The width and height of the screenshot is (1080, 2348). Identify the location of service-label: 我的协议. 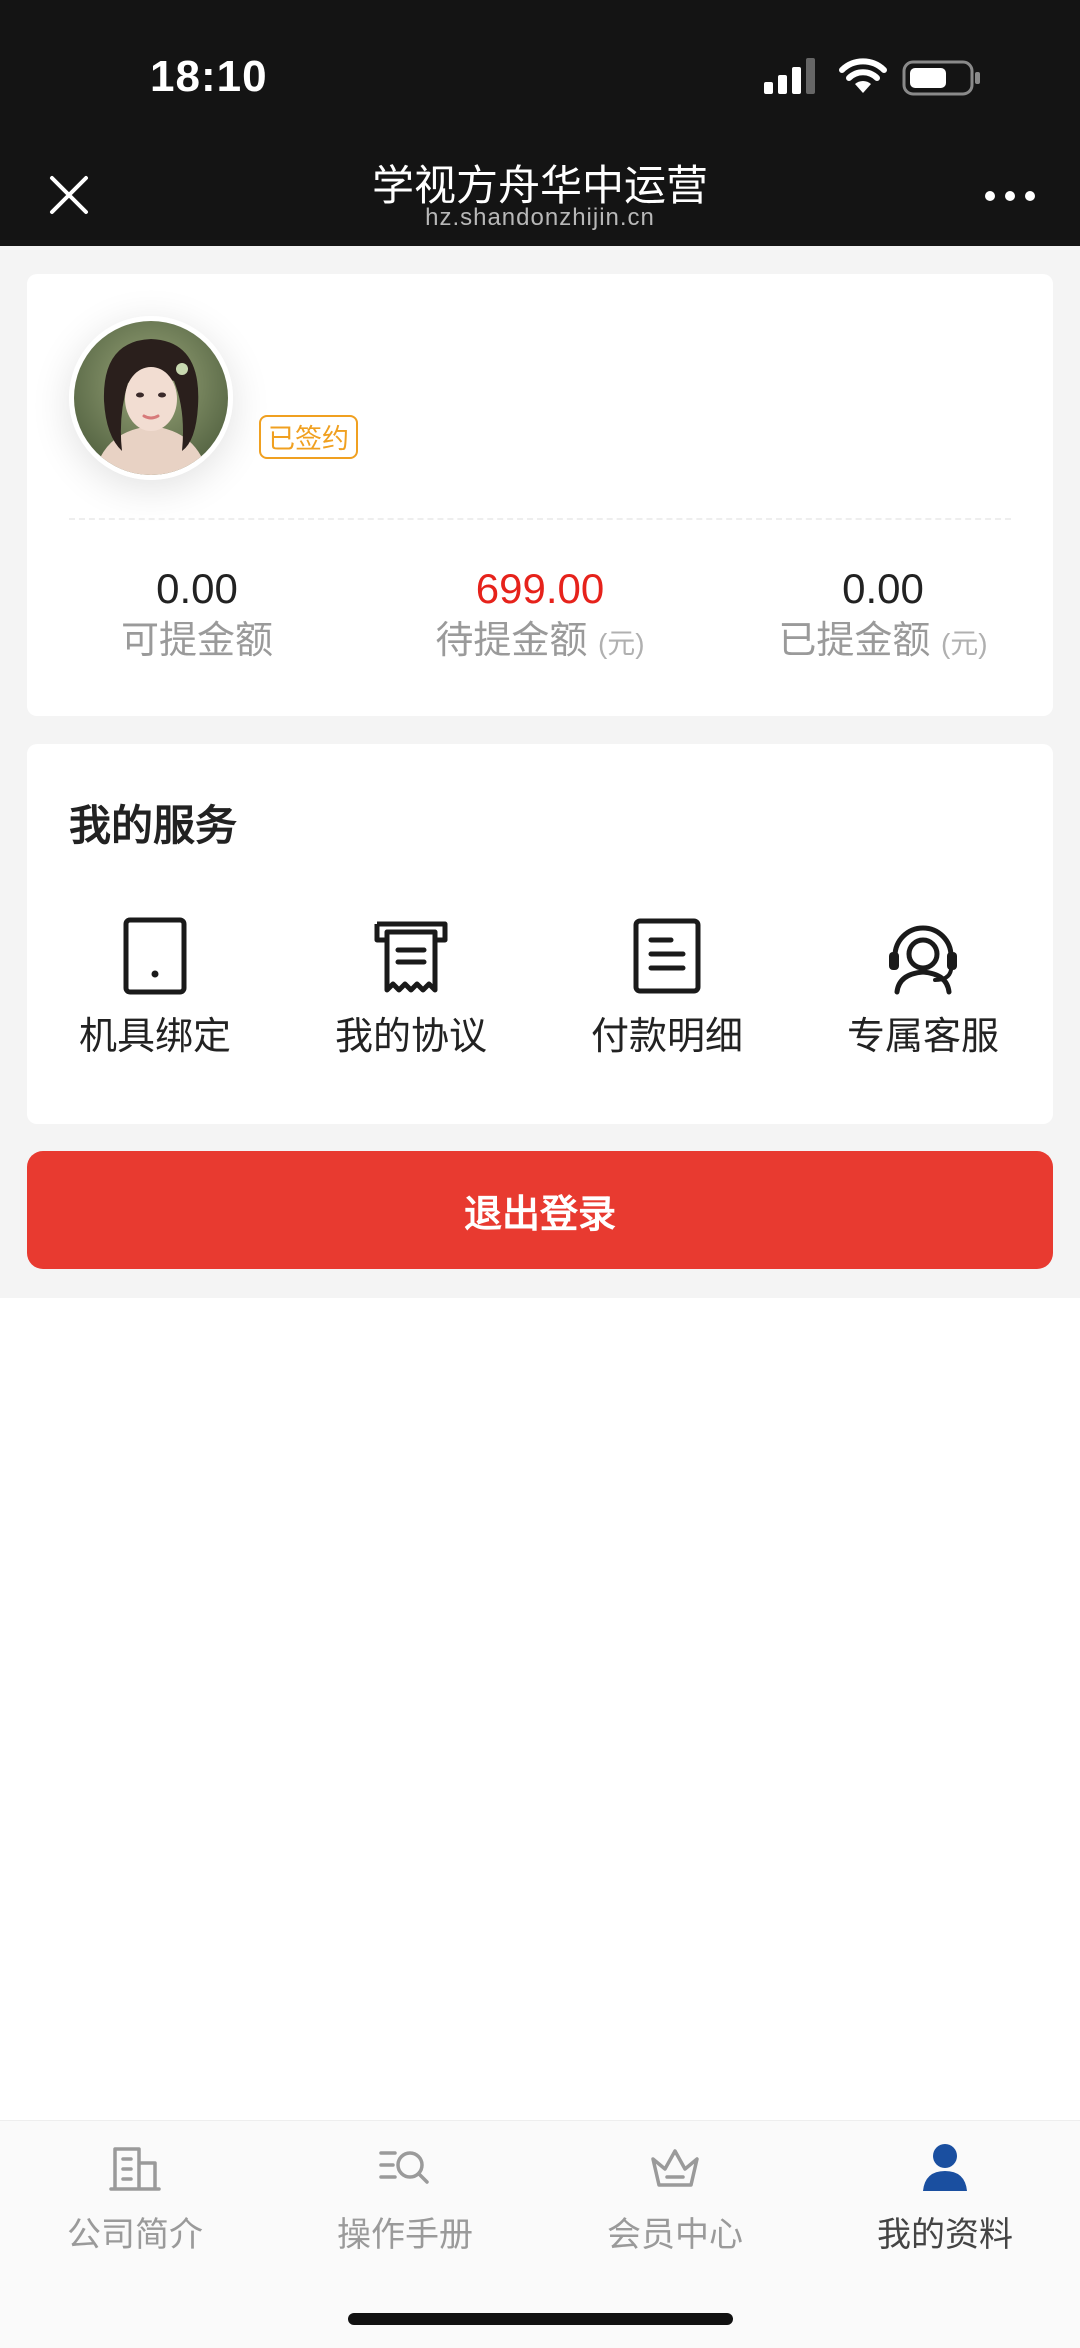
(410, 1037).